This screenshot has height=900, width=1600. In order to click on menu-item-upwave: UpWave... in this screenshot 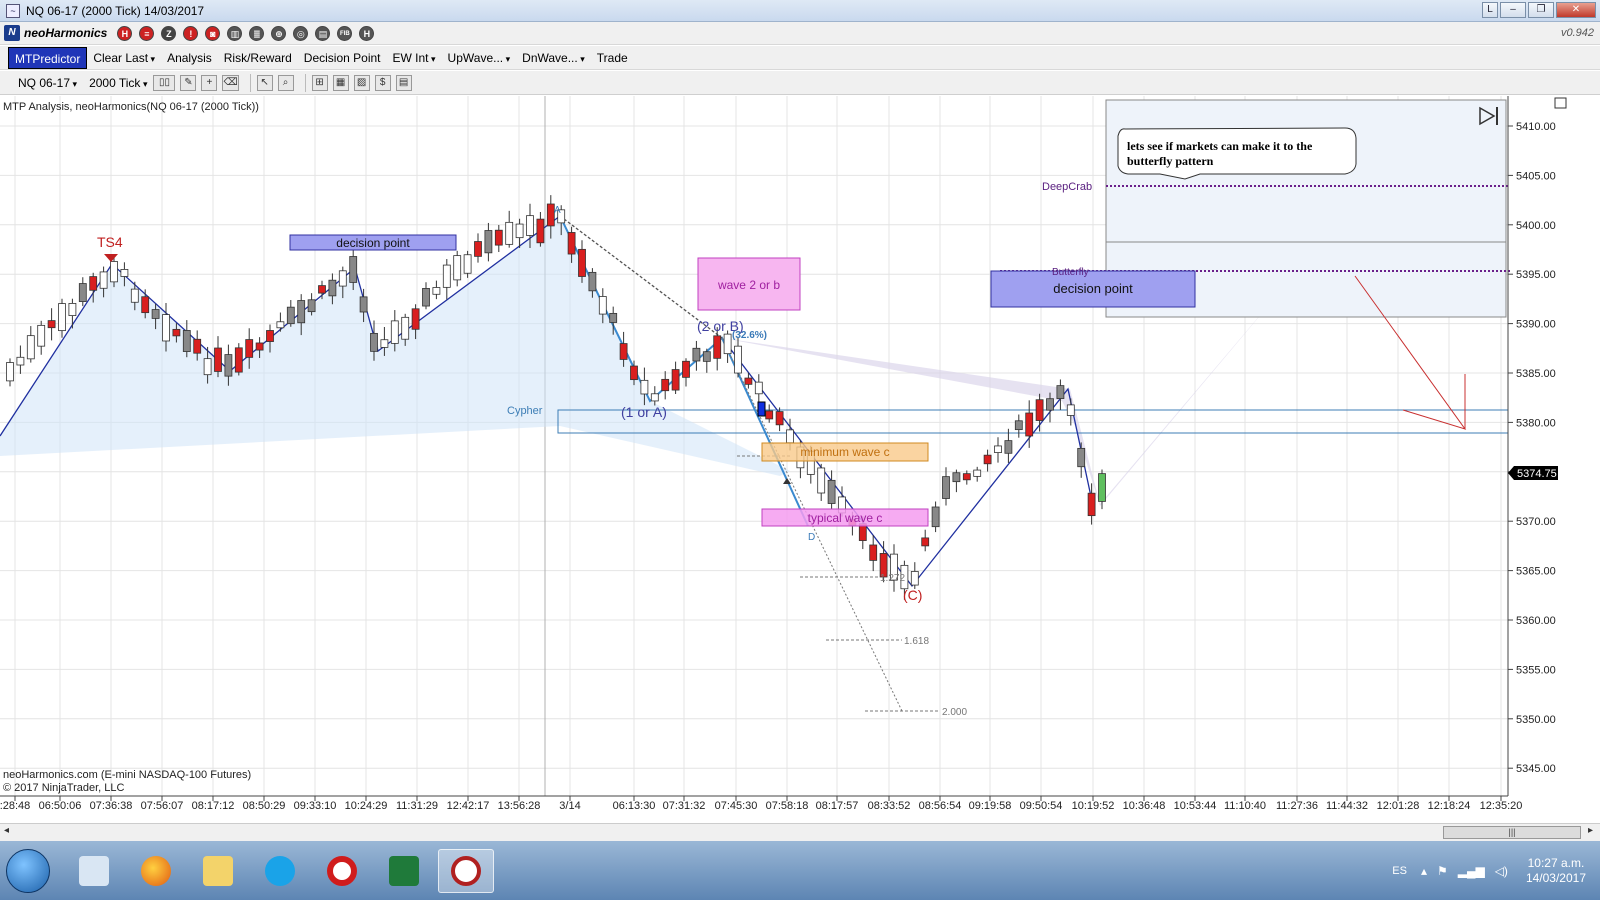, I will do `click(479, 58)`.